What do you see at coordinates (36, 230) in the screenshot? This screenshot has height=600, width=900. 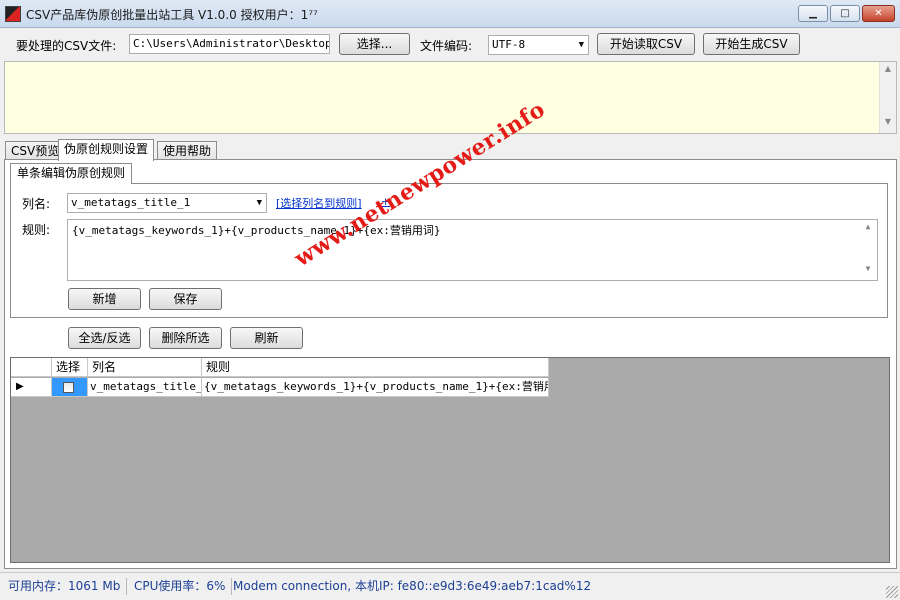 I see `rule-label: 规则:` at bounding box center [36, 230].